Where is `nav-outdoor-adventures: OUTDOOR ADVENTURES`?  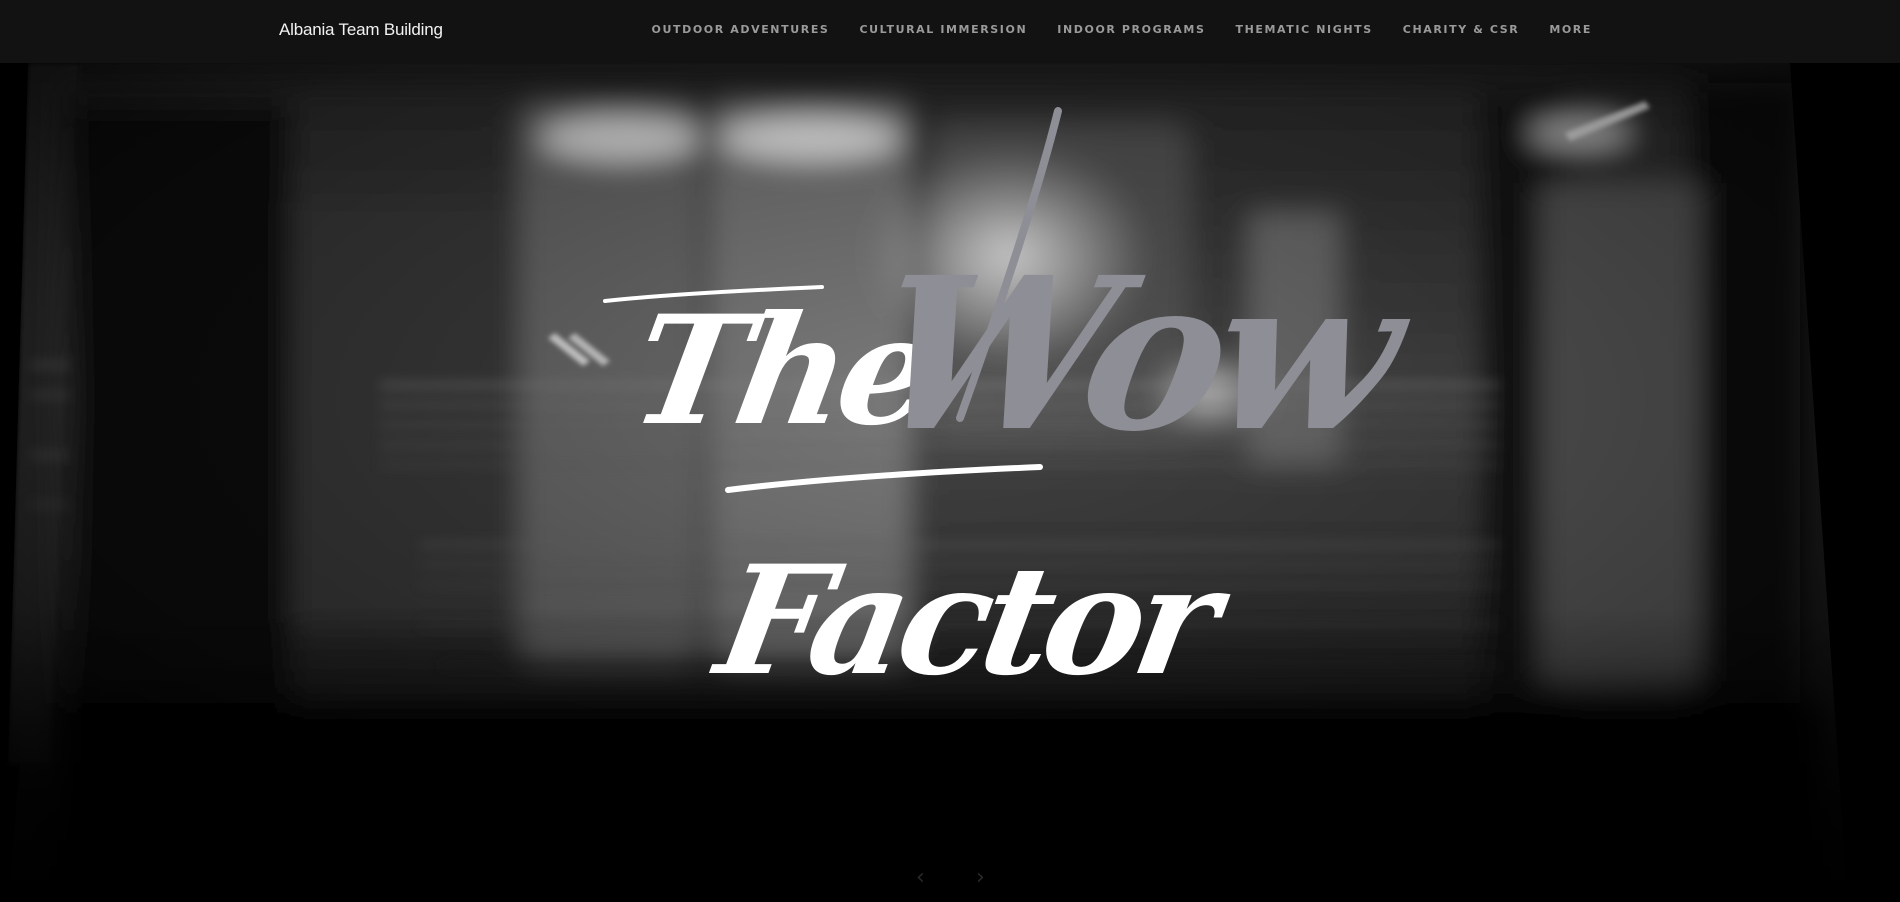
nav-outdoor-adventures: OUTDOOR ADVENTURES is located at coordinates (741, 29).